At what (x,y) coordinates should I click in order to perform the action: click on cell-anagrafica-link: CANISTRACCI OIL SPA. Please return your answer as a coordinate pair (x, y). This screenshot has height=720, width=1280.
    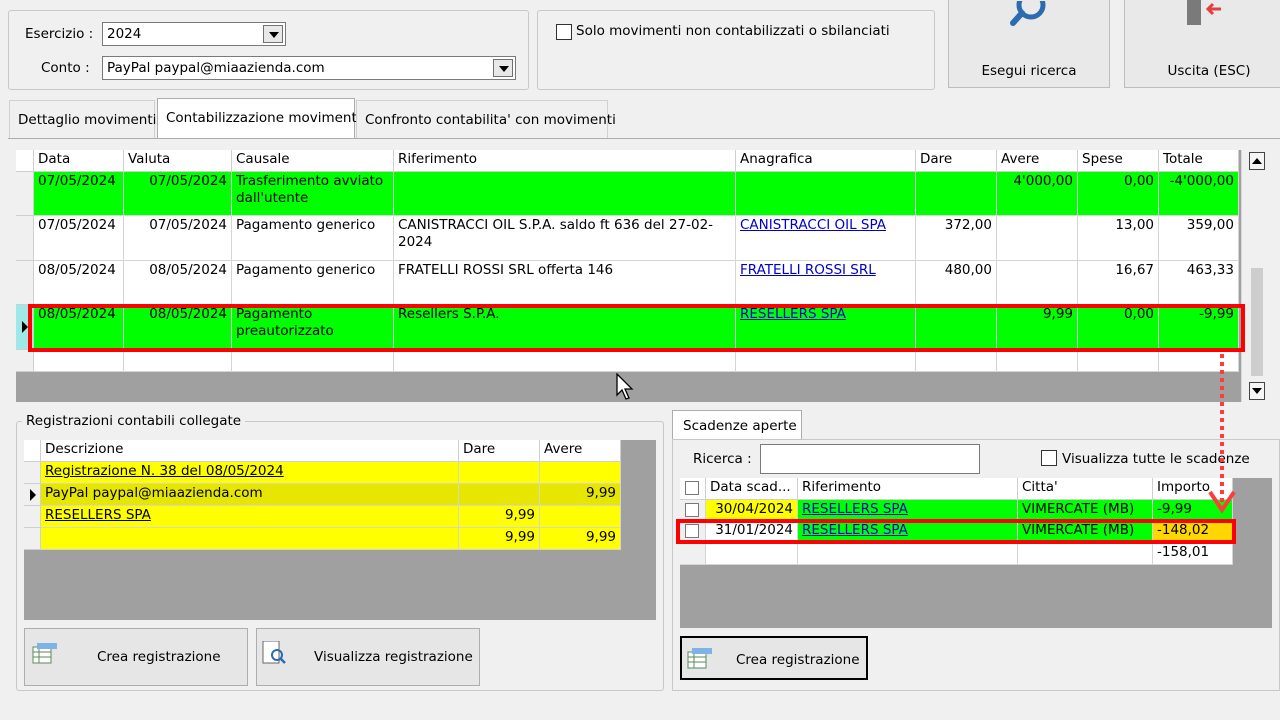
    Looking at the image, I should click on (826, 238).